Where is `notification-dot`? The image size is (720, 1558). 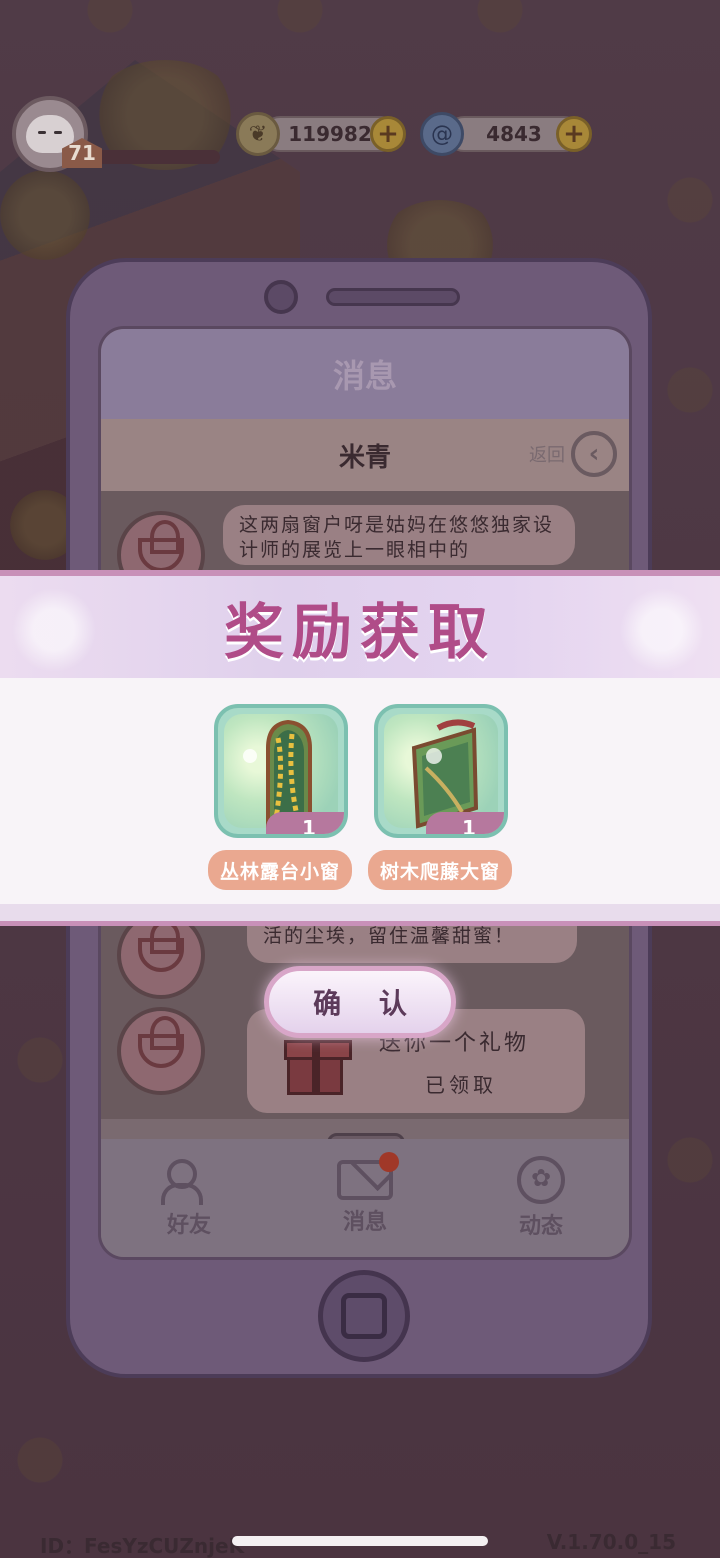 notification-dot is located at coordinates (389, 1162).